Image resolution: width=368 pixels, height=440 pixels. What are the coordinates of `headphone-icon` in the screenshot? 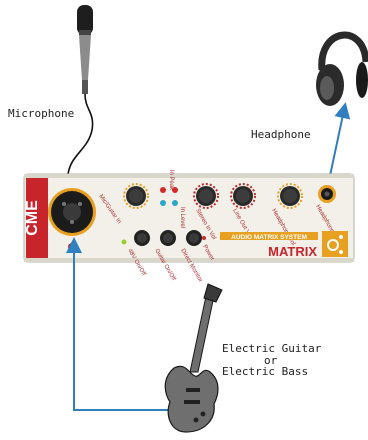 It's located at (342, 68).